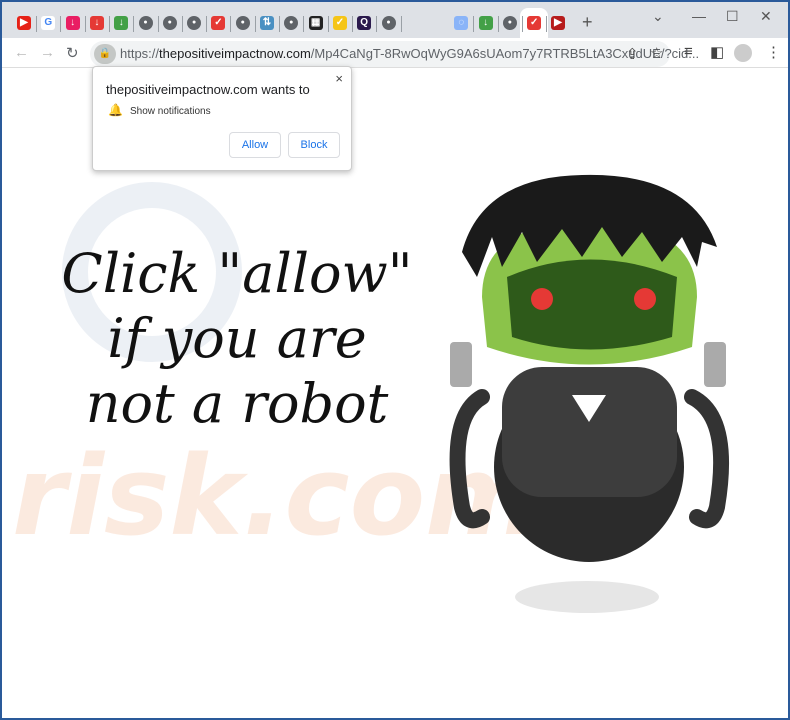 This screenshot has height=720, width=790. I want to click on tab-q-icon: Q, so click(364, 23).